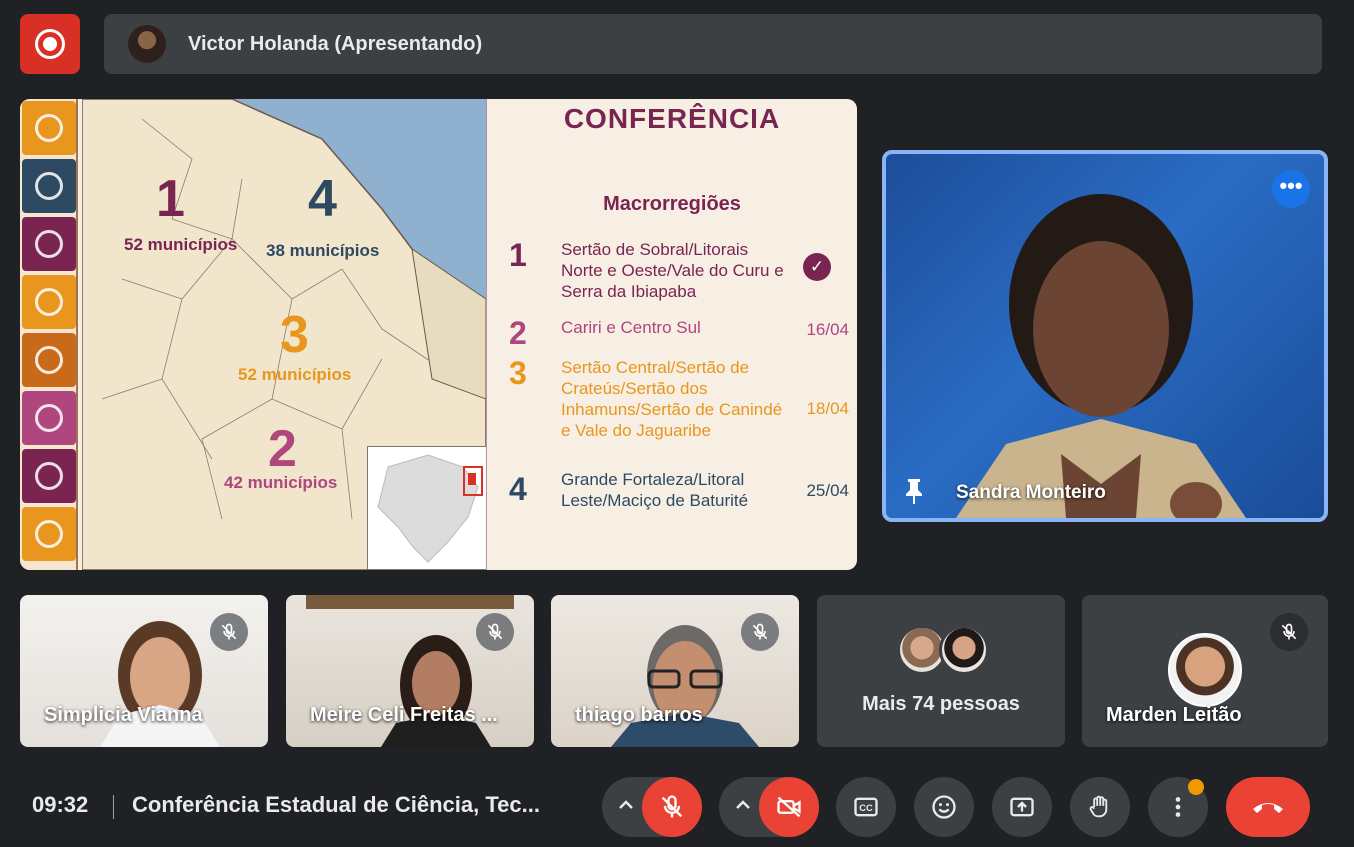 Image resolution: width=1354 pixels, height=847 pixels. Describe the element at coordinates (49, 534) in the screenshot. I see `plant-plug-icon` at that location.